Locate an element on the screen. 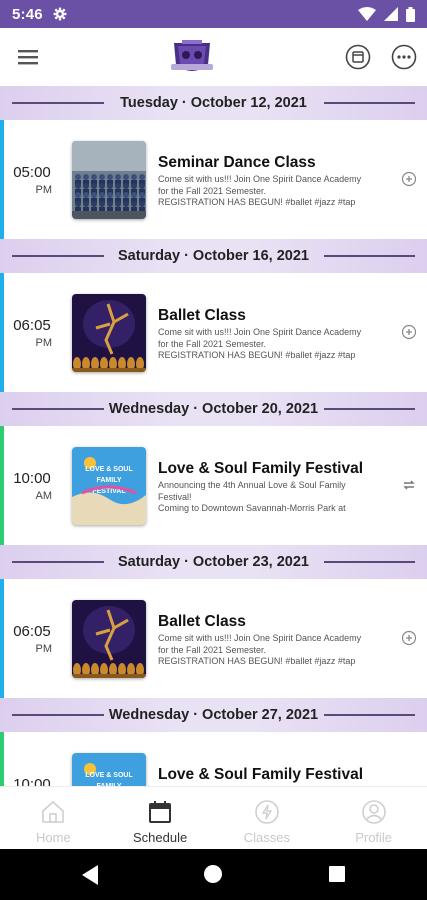 This screenshot has height=900, width=427. wifi-icon is located at coordinates (367, 14).